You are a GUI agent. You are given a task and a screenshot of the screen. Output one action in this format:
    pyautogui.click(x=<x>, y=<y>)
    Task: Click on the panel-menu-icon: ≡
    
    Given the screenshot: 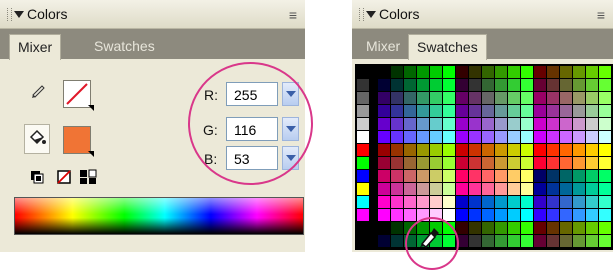 What is the action you would take?
    pyautogui.click(x=293, y=15)
    